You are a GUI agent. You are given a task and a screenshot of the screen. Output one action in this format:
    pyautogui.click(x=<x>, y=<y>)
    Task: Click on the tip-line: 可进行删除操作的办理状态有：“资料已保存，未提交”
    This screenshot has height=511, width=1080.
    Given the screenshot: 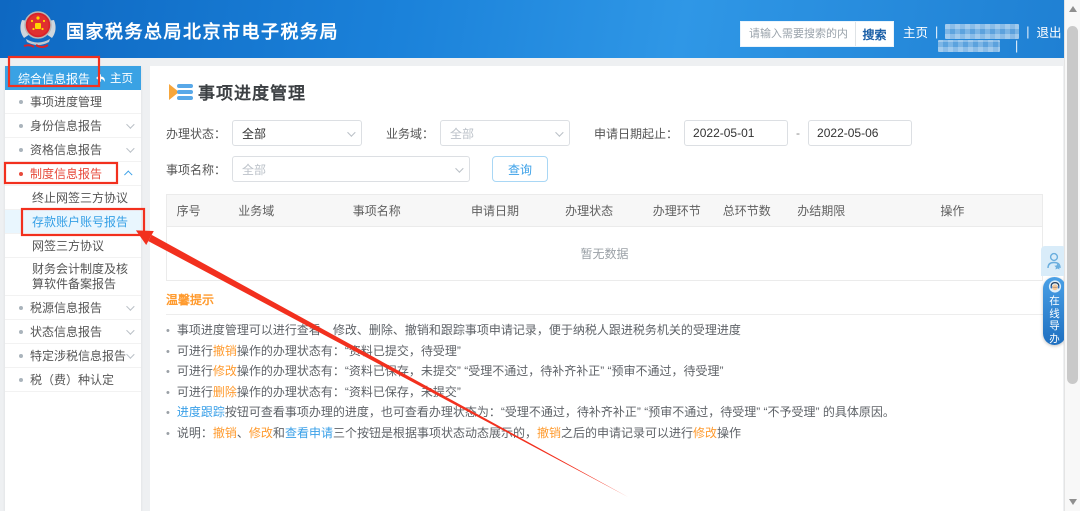 What is the action you would take?
    pyautogui.click(x=604, y=392)
    